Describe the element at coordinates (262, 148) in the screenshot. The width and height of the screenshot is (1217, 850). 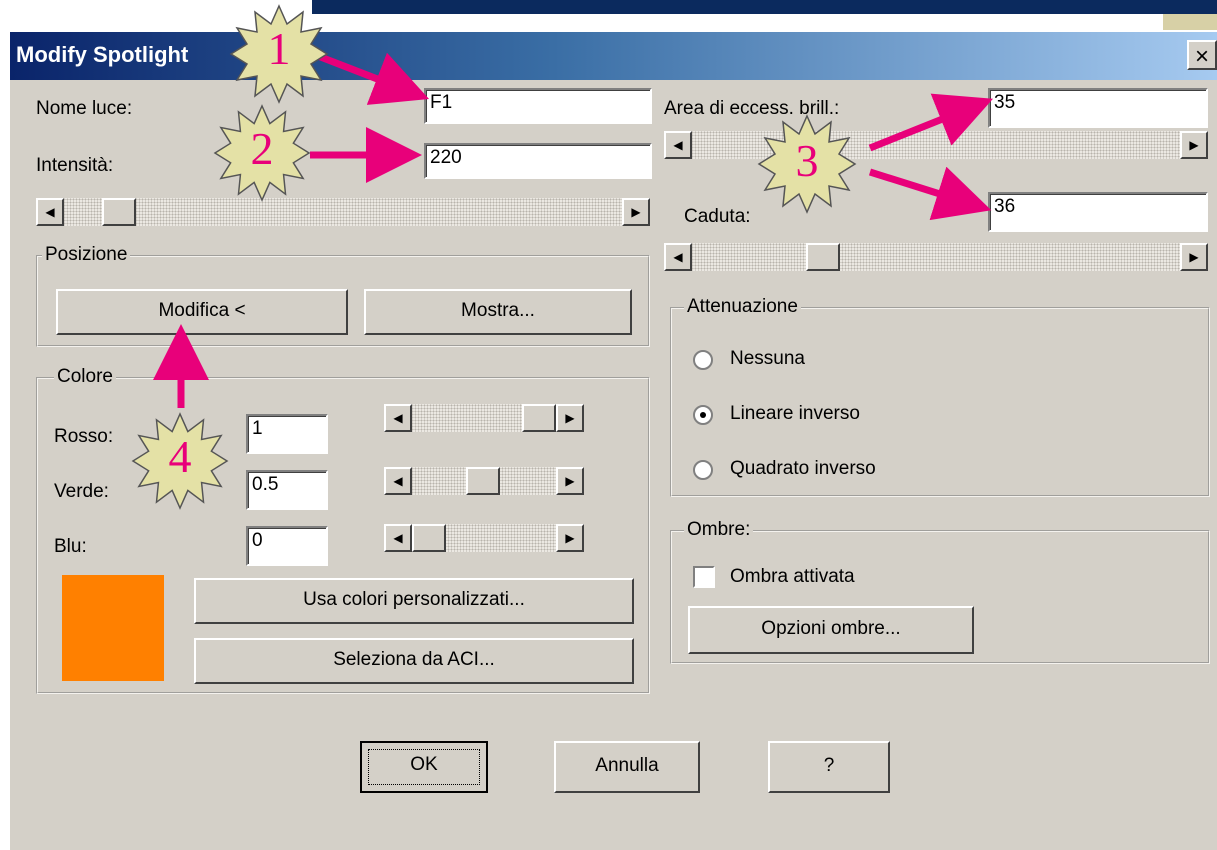
I see `callout-2-number: 2` at that location.